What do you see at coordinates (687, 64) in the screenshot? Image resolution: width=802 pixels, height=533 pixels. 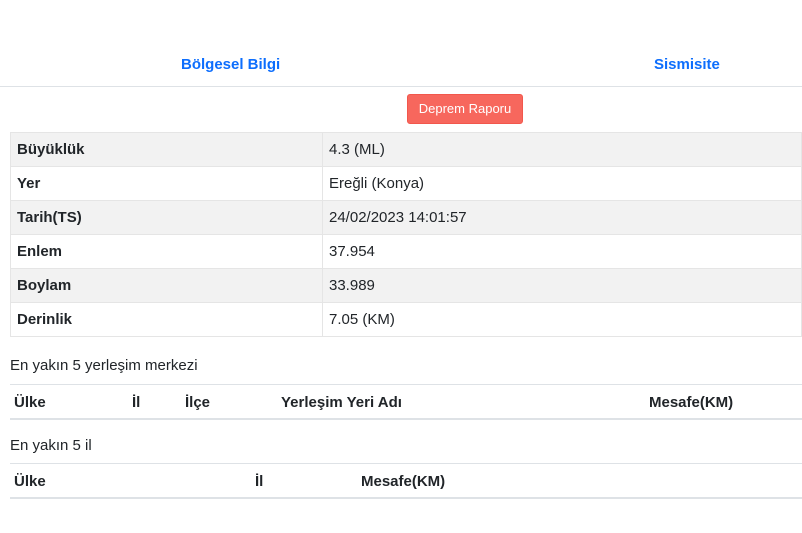 I see `tab-seismicity: Sismisite` at bounding box center [687, 64].